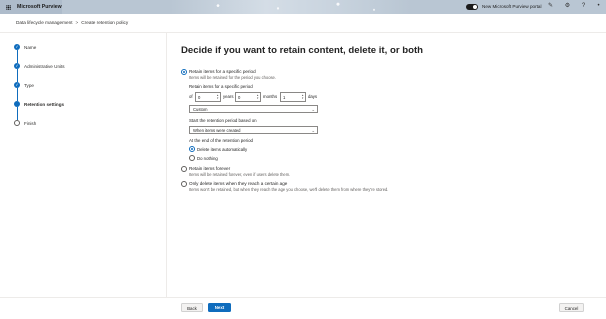 The width and height of the screenshot is (606, 319). What do you see at coordinates (550, 6) in the screenshot?
I see `edit-icon: ✎` at bounding box center [550, 6].